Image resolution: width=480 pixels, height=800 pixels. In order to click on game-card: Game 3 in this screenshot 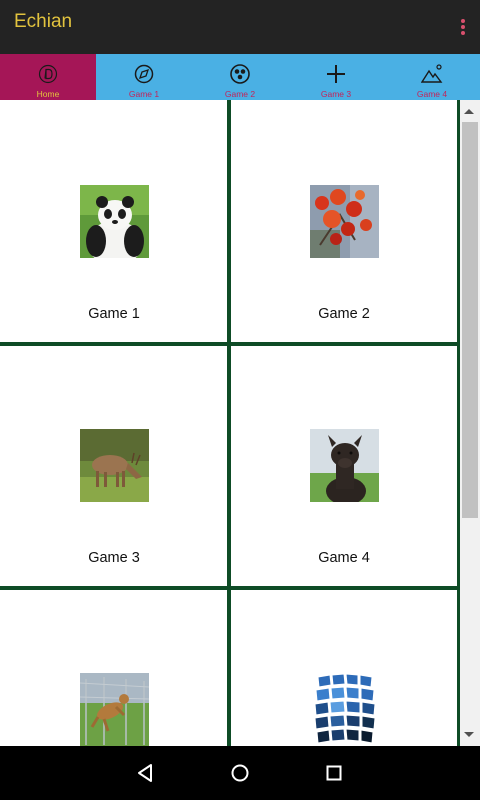, I will do `click(114, 466)`.